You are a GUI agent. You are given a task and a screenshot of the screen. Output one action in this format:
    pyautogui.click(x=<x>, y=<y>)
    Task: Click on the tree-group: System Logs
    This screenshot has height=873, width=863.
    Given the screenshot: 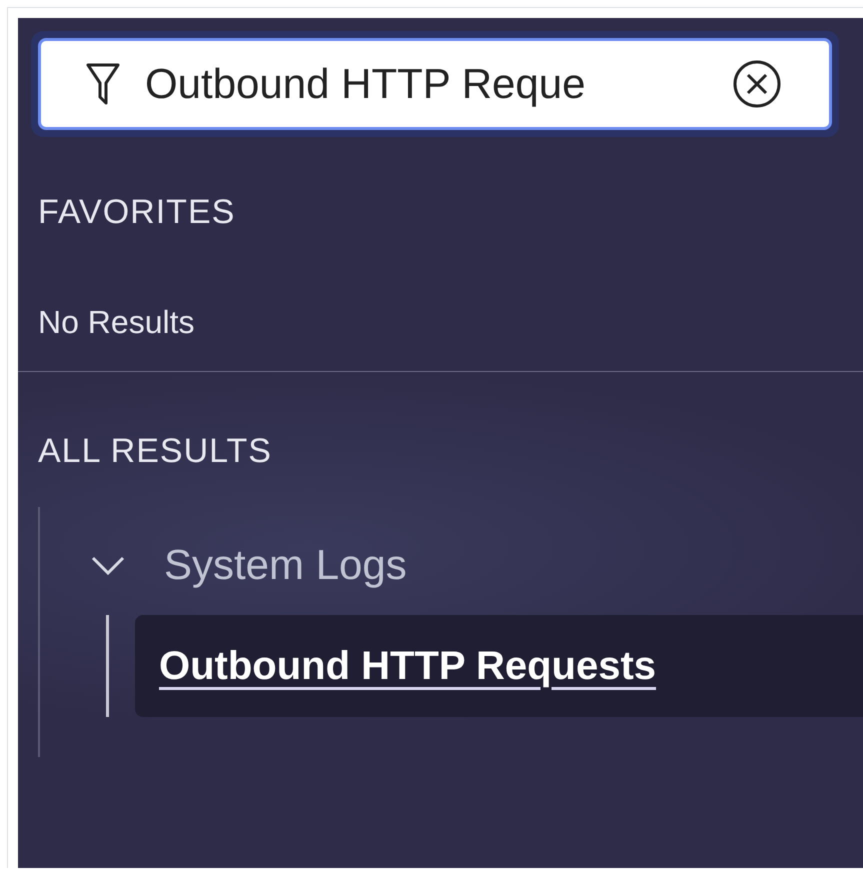 What is the action you would take?
    pyautogui.click(x=451, y=558)
    